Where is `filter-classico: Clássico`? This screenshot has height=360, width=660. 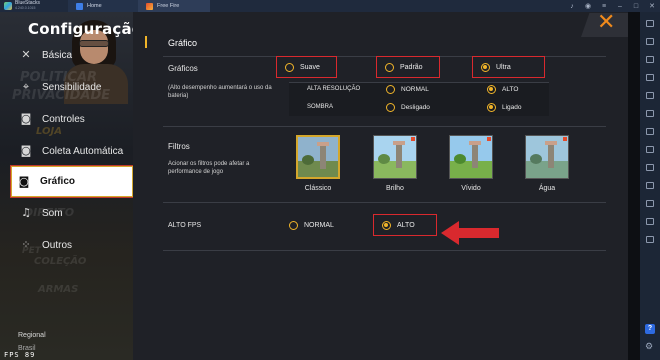
filter-classico: Clássico is located at coordinates (318, 163).